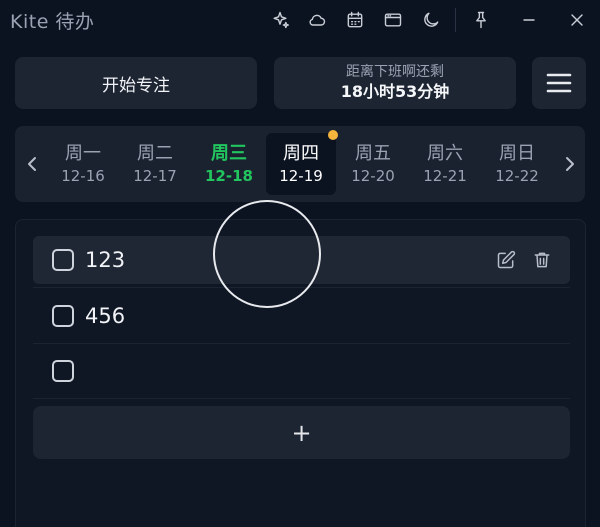  What do you see at coordinates (395, 91) in the screenshot?
I see `countdown-value: 18小时53分钟` at bounding box center [395, 91].